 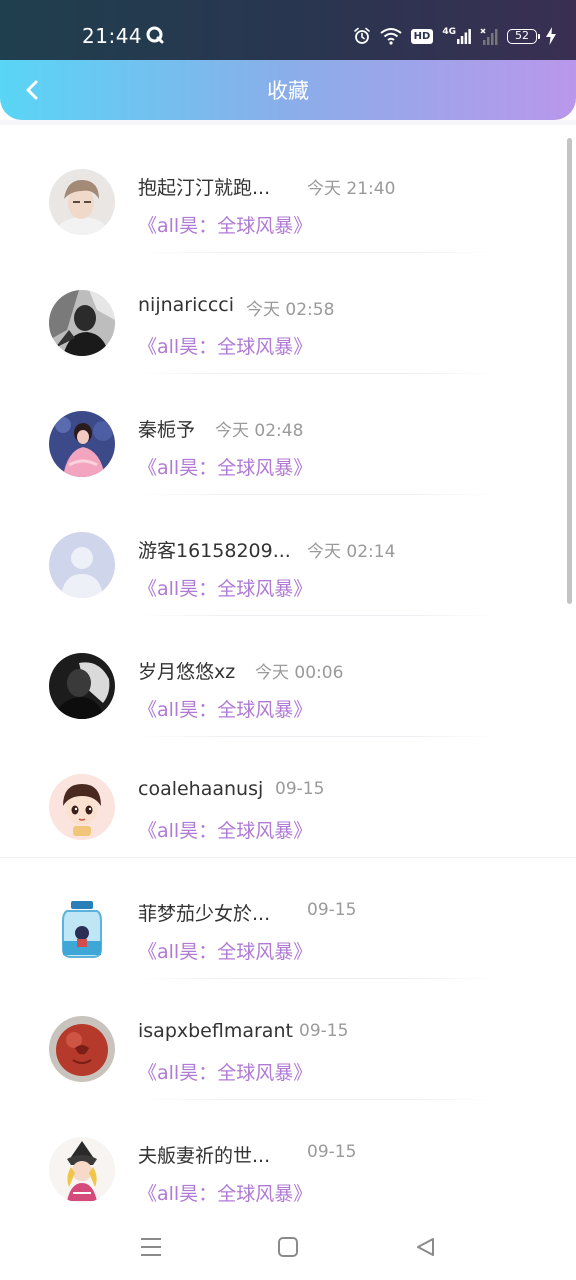 I want to click on item-time: 今天 02:14, so click(x=351, y=552).